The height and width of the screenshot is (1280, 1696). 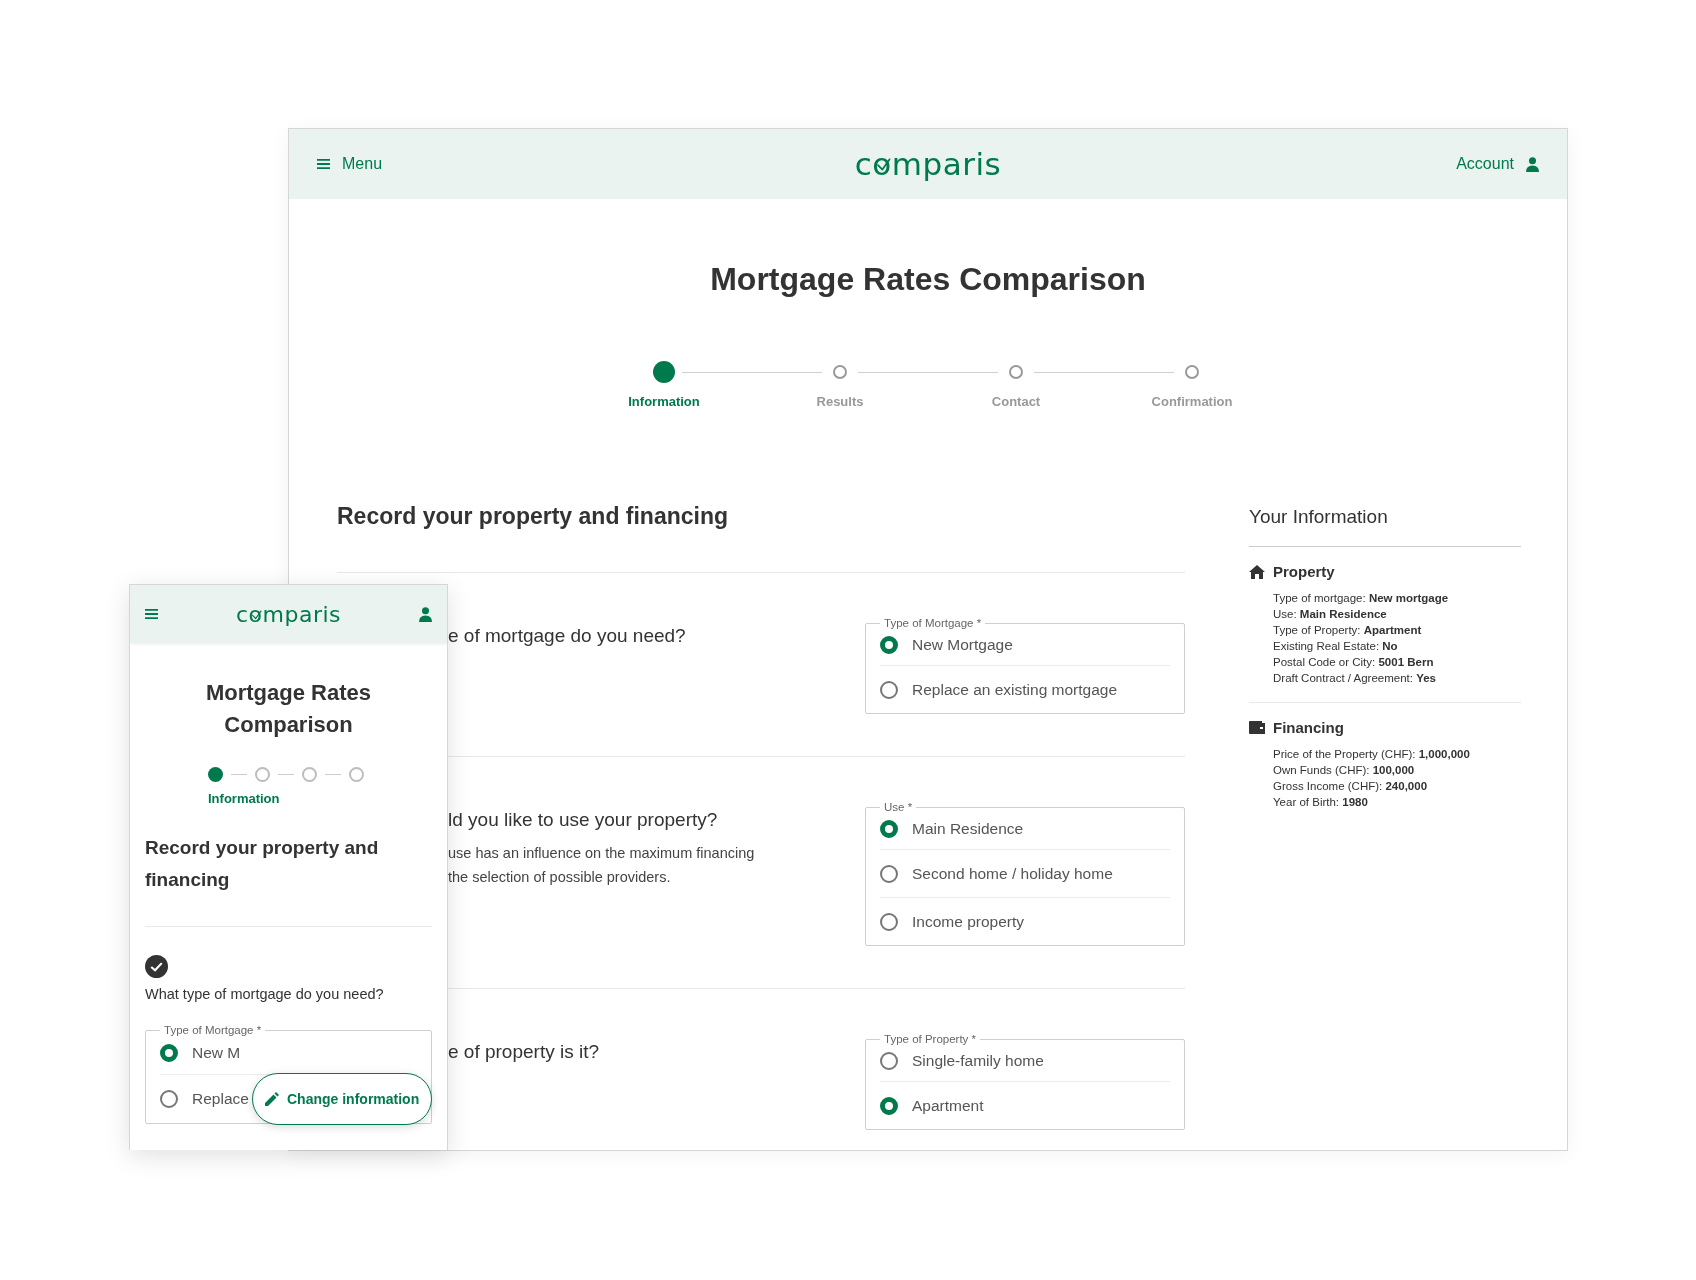 I want to click on menu-button: Menu, so click(x=350, y=164).